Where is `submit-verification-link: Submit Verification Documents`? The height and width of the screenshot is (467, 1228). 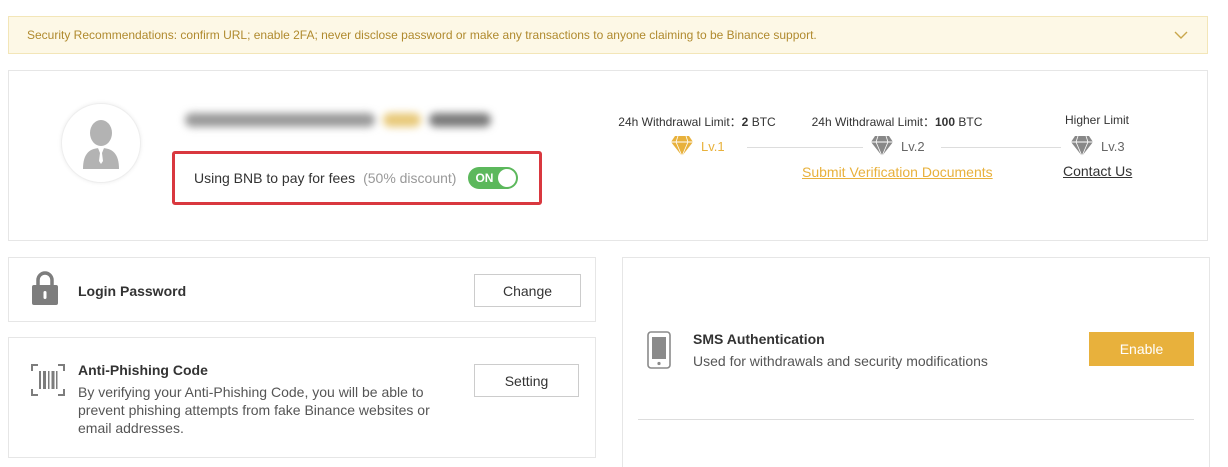 submit-verification-link: Submit Verification Documents is located at coordinates (897, 172).